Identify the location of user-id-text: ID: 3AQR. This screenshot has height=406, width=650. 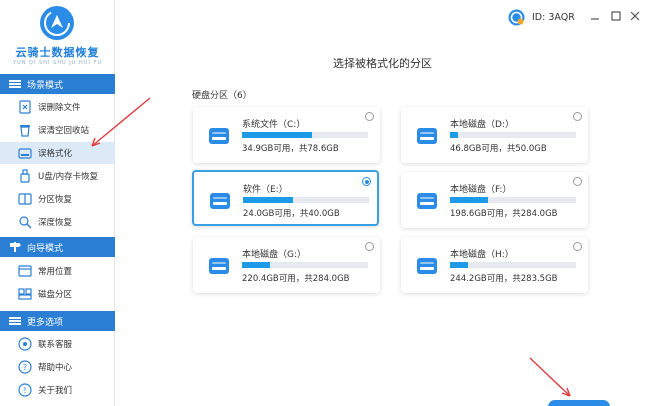
(553, 17).